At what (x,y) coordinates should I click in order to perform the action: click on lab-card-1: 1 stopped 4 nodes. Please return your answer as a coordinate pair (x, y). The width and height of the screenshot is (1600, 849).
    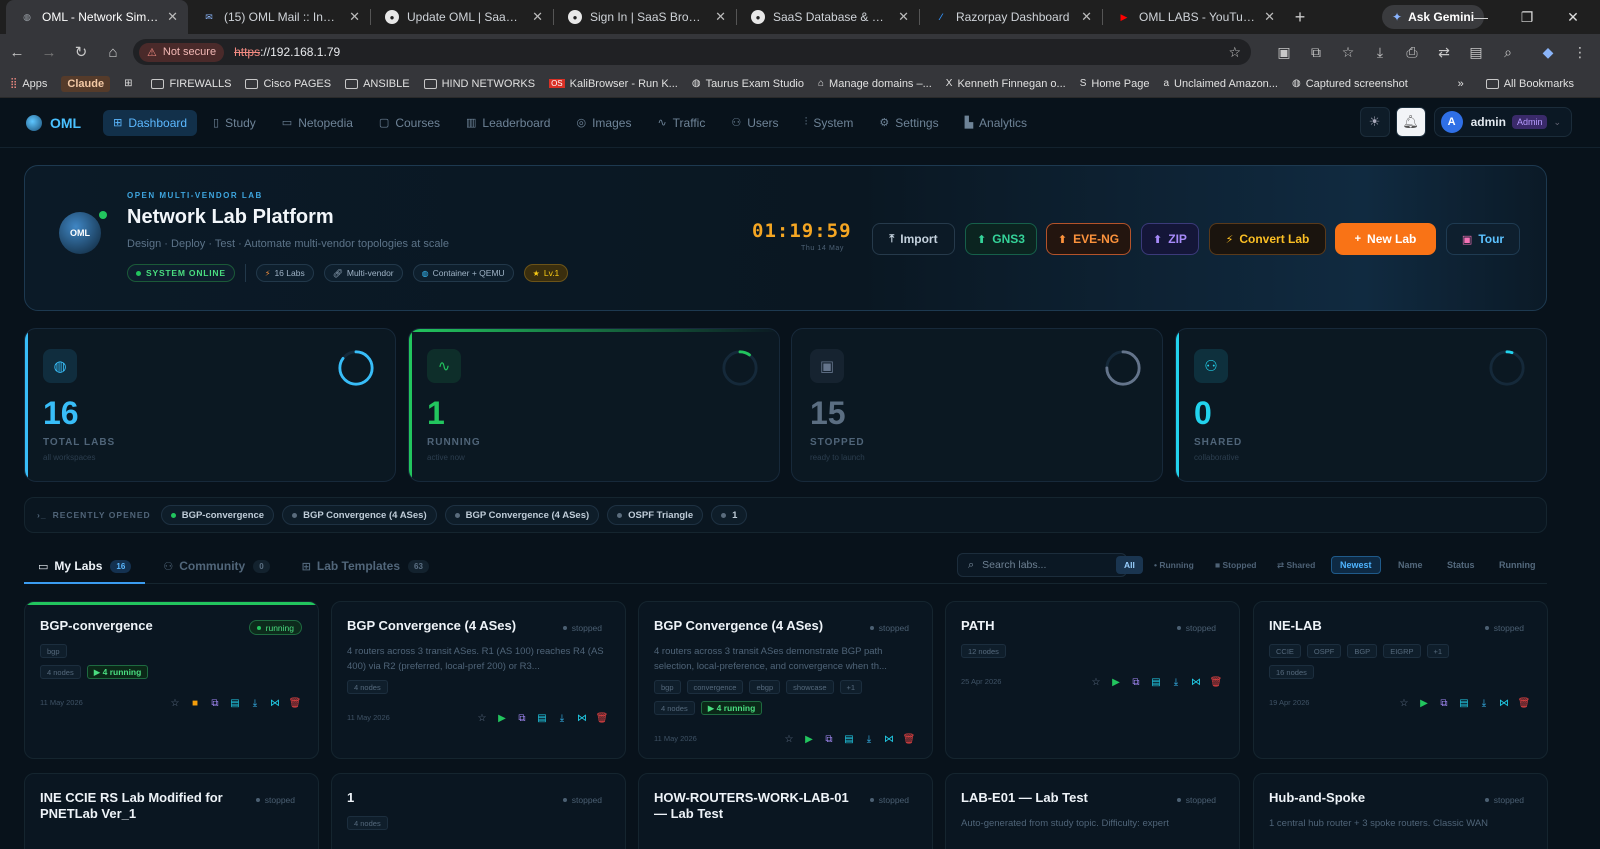
    Looking at the image, I should click on (478, 811).